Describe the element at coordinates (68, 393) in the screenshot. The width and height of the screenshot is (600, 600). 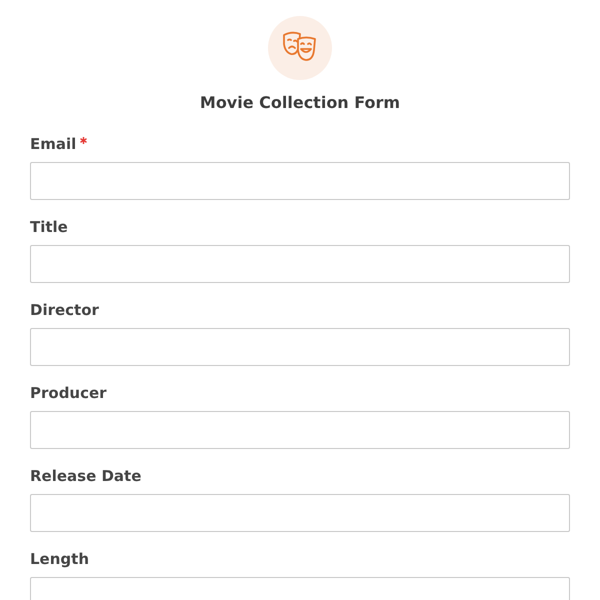
I see `field-label: Producer` at that location.